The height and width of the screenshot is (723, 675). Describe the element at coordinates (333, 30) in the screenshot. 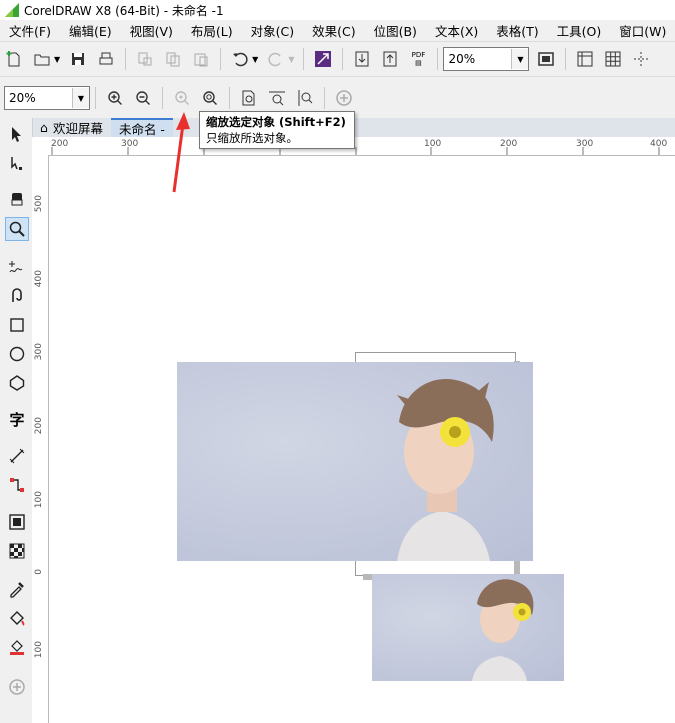

I see `menu-effects: 效果(C)` at that location.